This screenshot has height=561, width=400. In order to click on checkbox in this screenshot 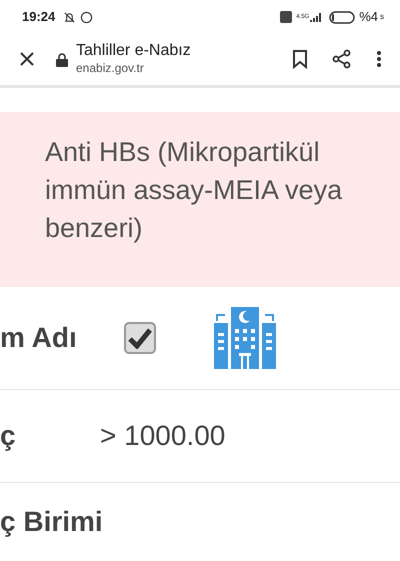, I will do `click(140, 338)`.